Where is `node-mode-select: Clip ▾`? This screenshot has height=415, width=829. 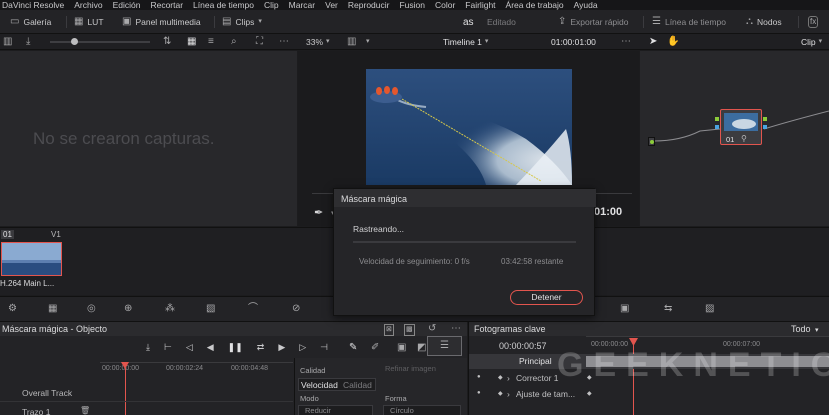 node-mode-select: Clip ▾ is located at coordinates (811, 42).